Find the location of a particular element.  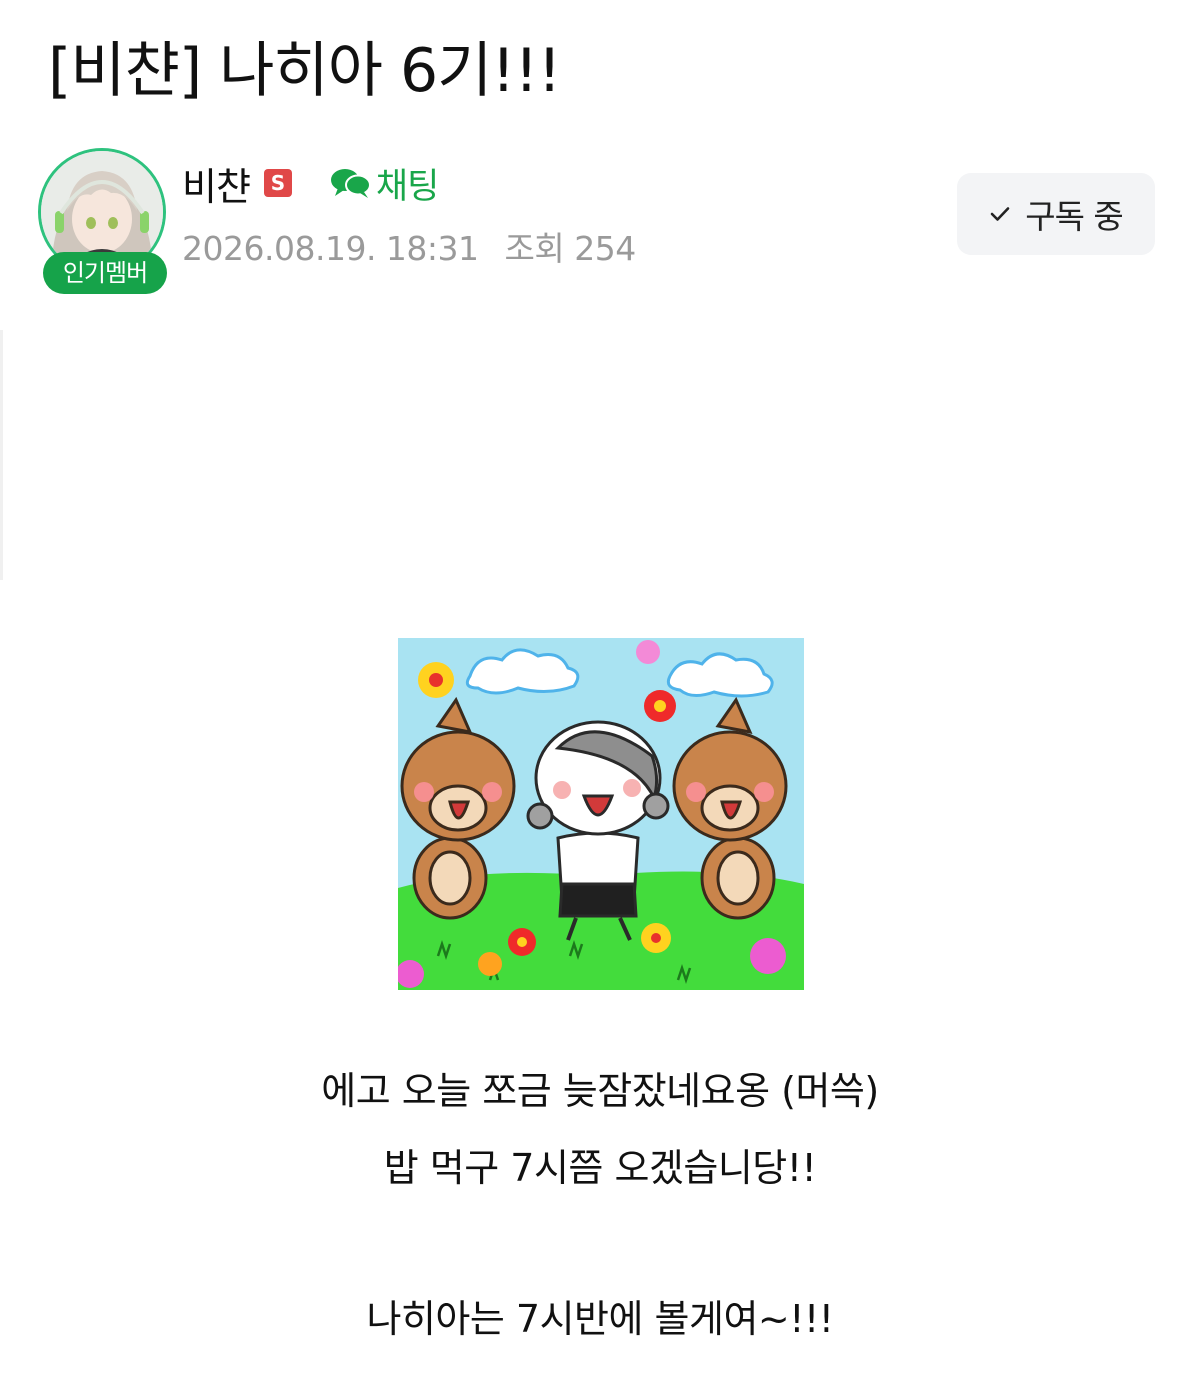

content-line-2: 밥 먹구 7시쯤 오겠습니당!! is located at coordinates (600, 1168).